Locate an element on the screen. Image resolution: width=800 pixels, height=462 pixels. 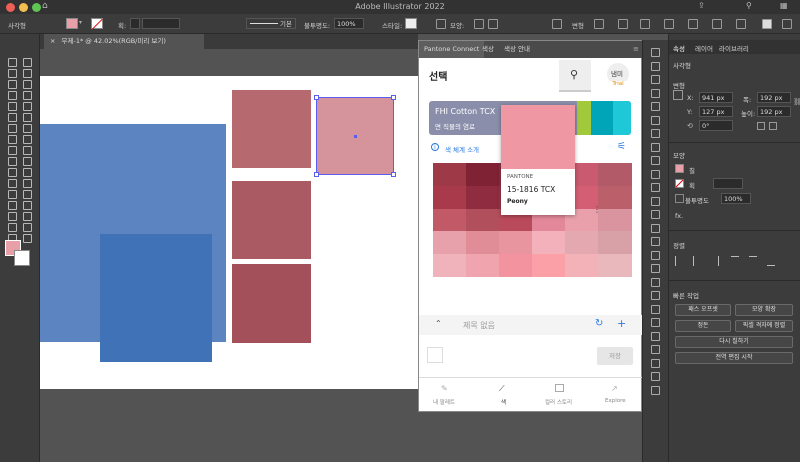
tab-layers: 레이어 is located at coordinates (704, 48).